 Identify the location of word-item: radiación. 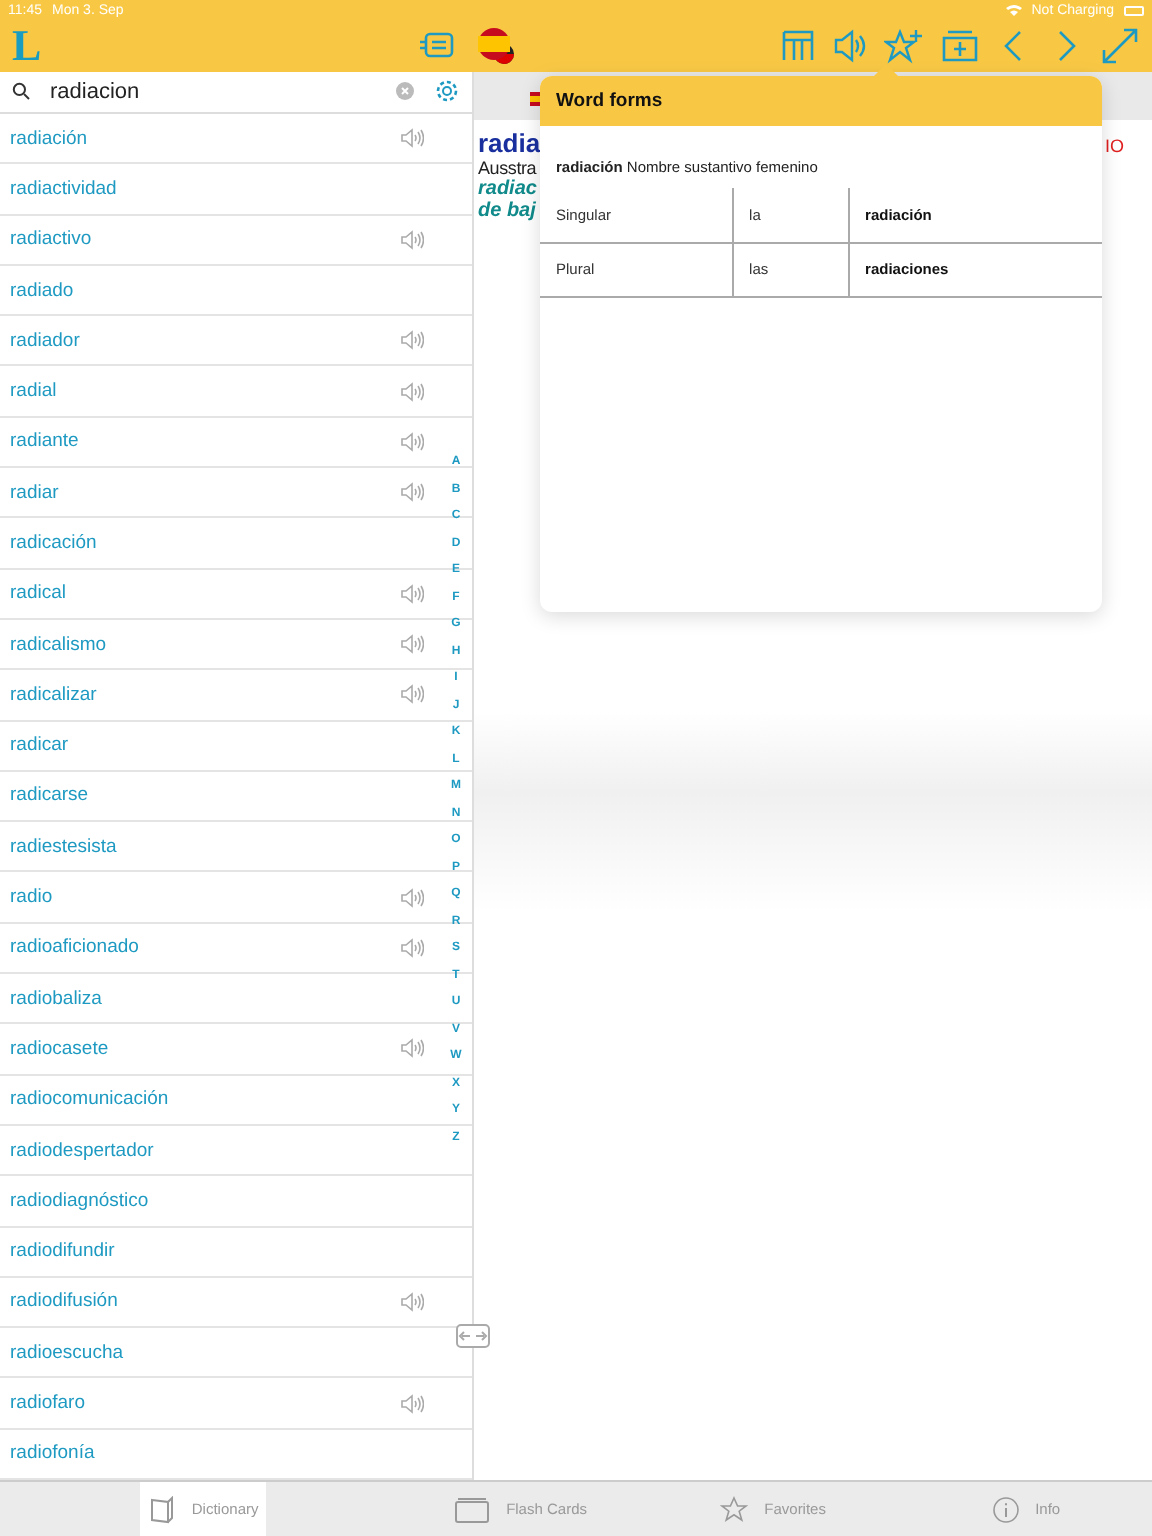
(49, 138).